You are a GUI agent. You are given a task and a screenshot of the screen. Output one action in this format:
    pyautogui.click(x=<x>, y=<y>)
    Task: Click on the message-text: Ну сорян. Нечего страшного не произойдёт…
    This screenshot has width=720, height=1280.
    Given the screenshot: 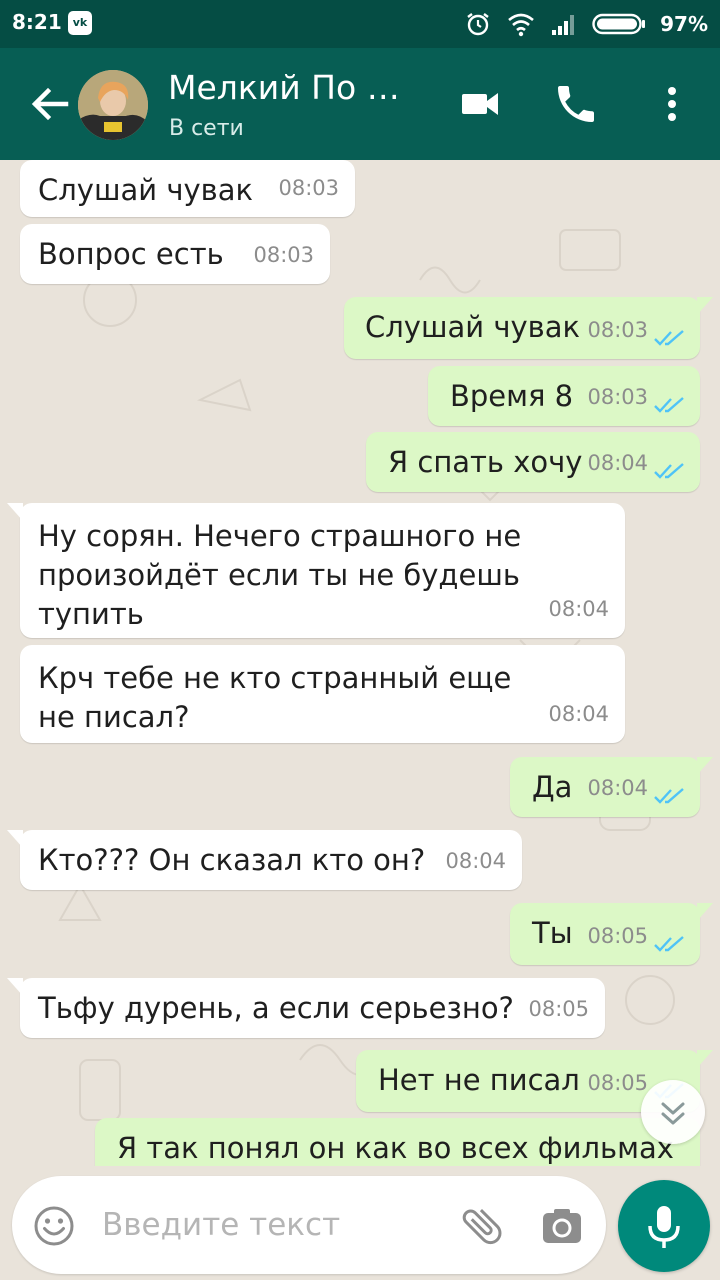 What is the action you would take?
    pyautogui.click(x=280, y=575)
    